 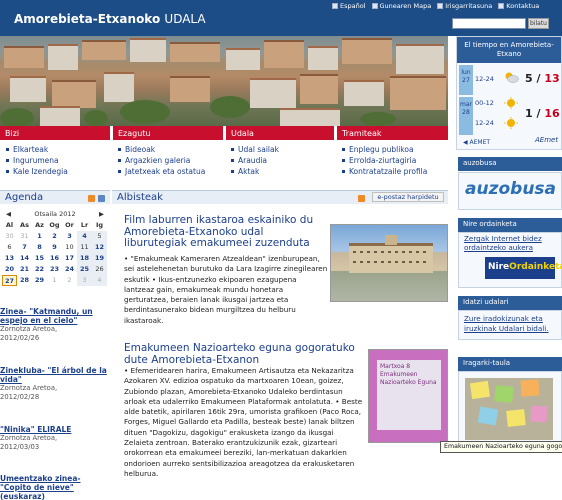 I want to click on nire-ordainketa-logo: NireOrdainketa, so click(x=523, y=268).